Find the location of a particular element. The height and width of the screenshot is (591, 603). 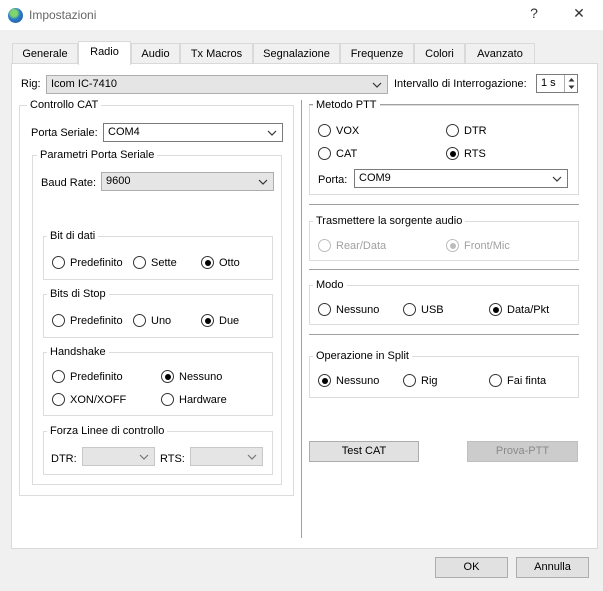

tab-radio: Radio is located at coordinates (104, 53).